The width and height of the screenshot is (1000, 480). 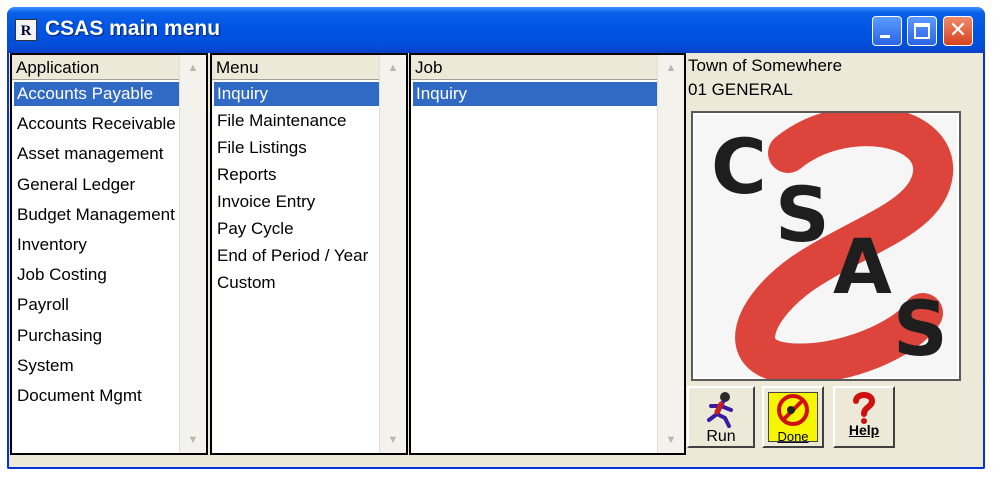 I want to click on close-button: ✕, so click(x=958, y=31).